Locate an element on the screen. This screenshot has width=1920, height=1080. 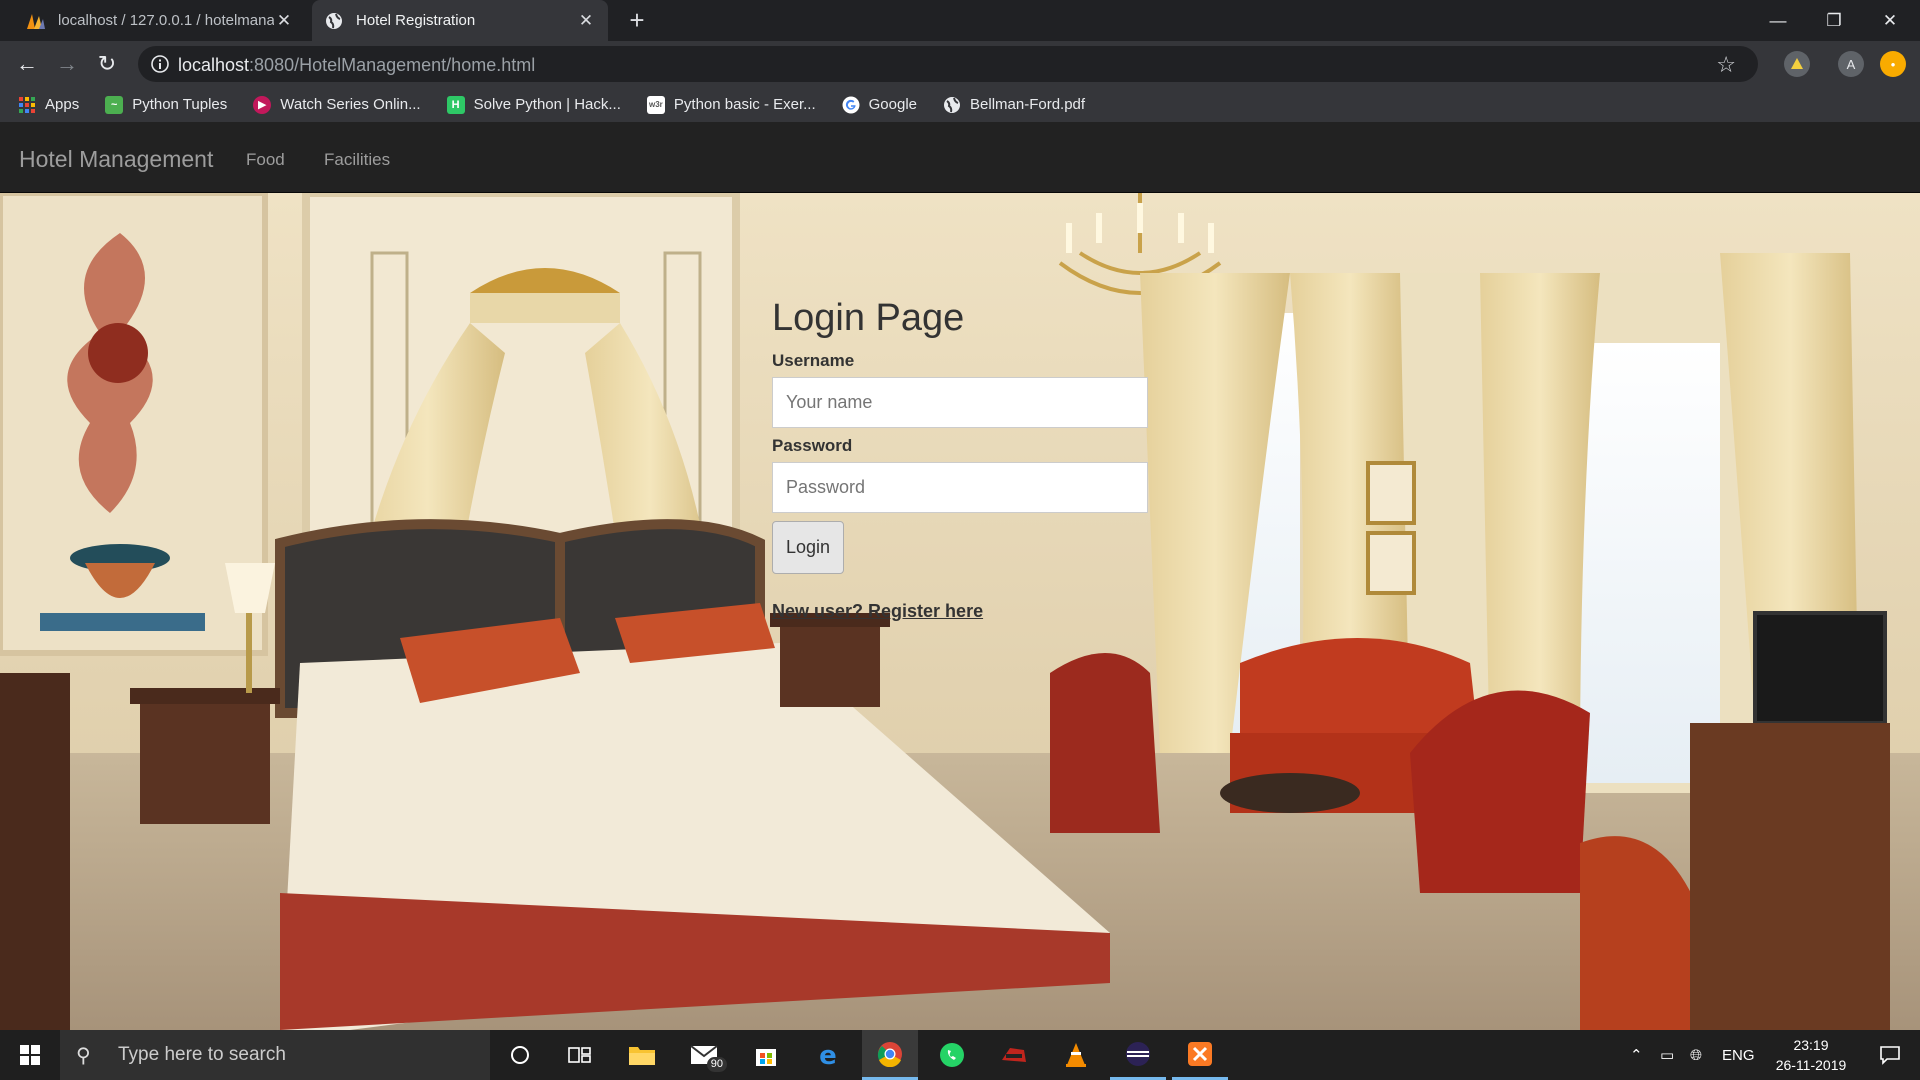
minimize-button: — is located at coordinates (1778, 20).